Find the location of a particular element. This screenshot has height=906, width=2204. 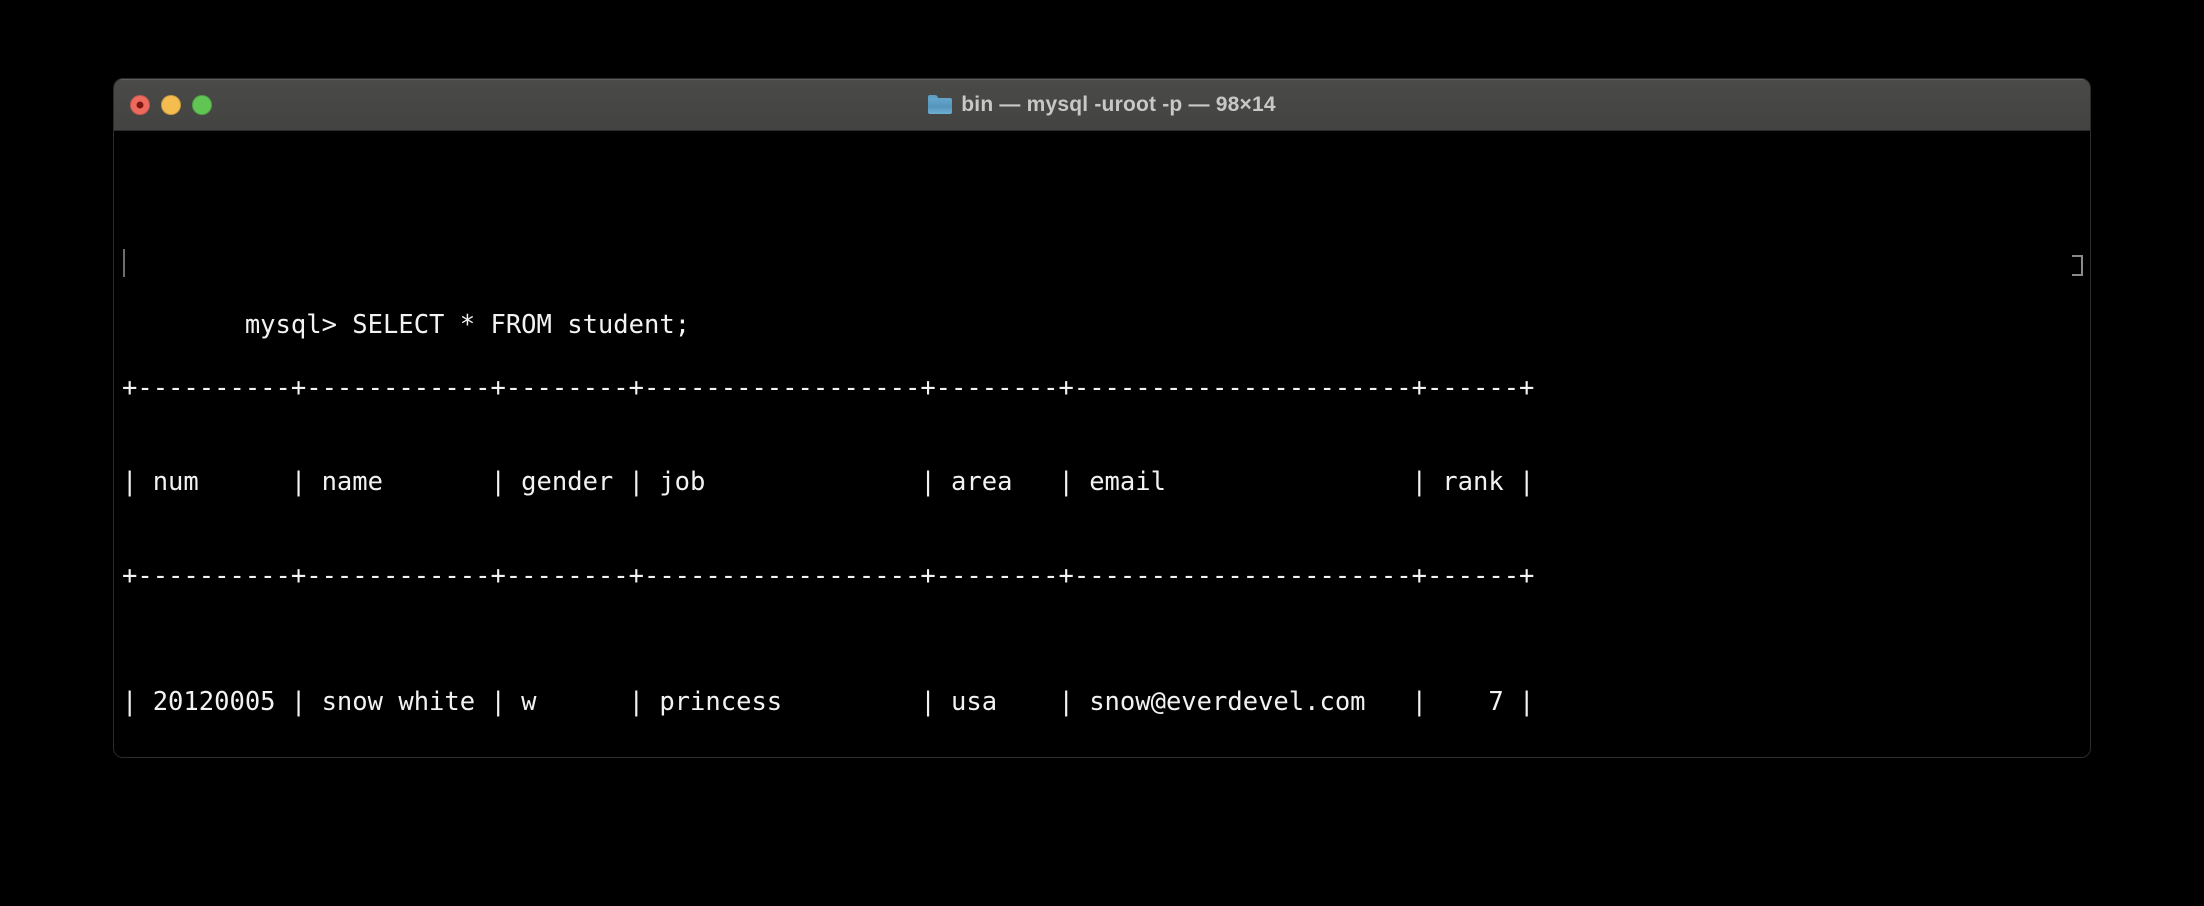

prompt-mark-right-icon is located at coordinates (2077, 266).